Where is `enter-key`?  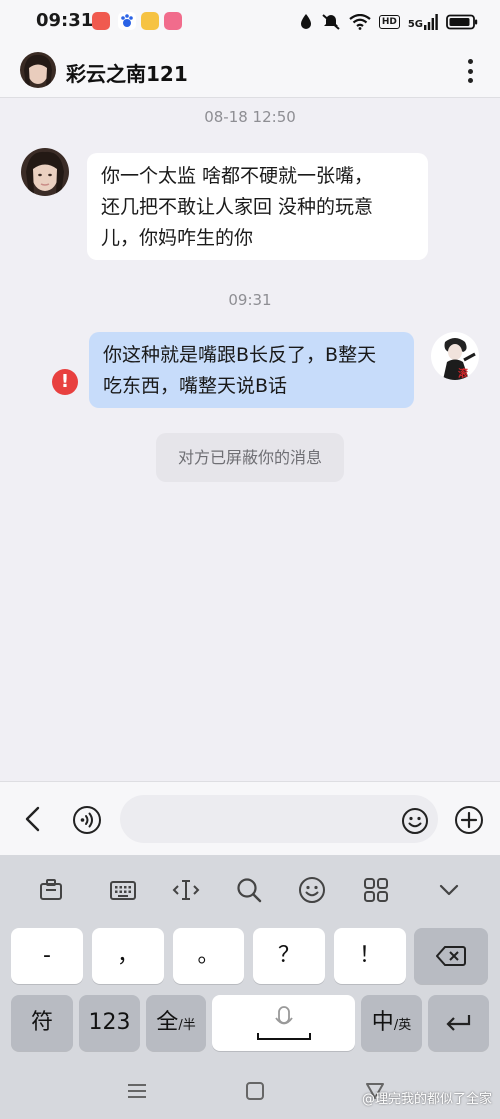
enter-key is located at coordinates (458, 1023).